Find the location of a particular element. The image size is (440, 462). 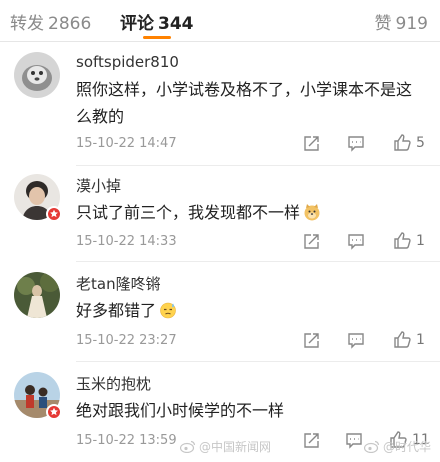

comment-timestamp: 15-10-22 14:47 is located at coordinates (126, 143).